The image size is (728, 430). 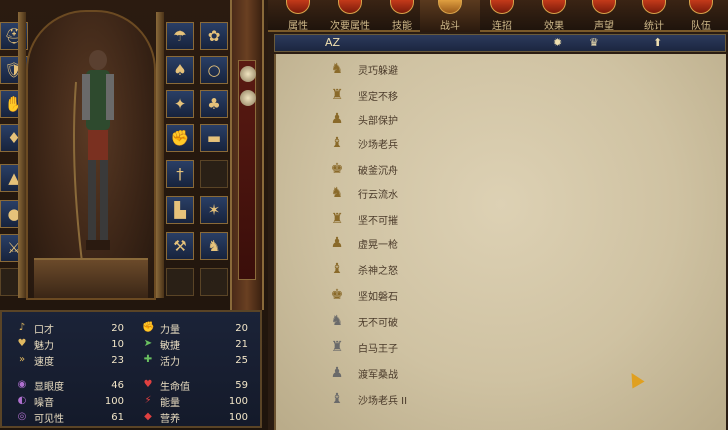 I want to click on perk-item: ♚ 坚如磐石, so click(x=426, y=295).